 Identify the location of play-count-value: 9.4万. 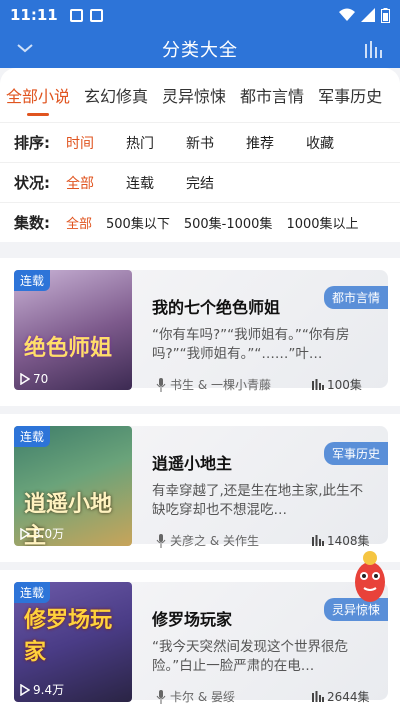
(49, 690).